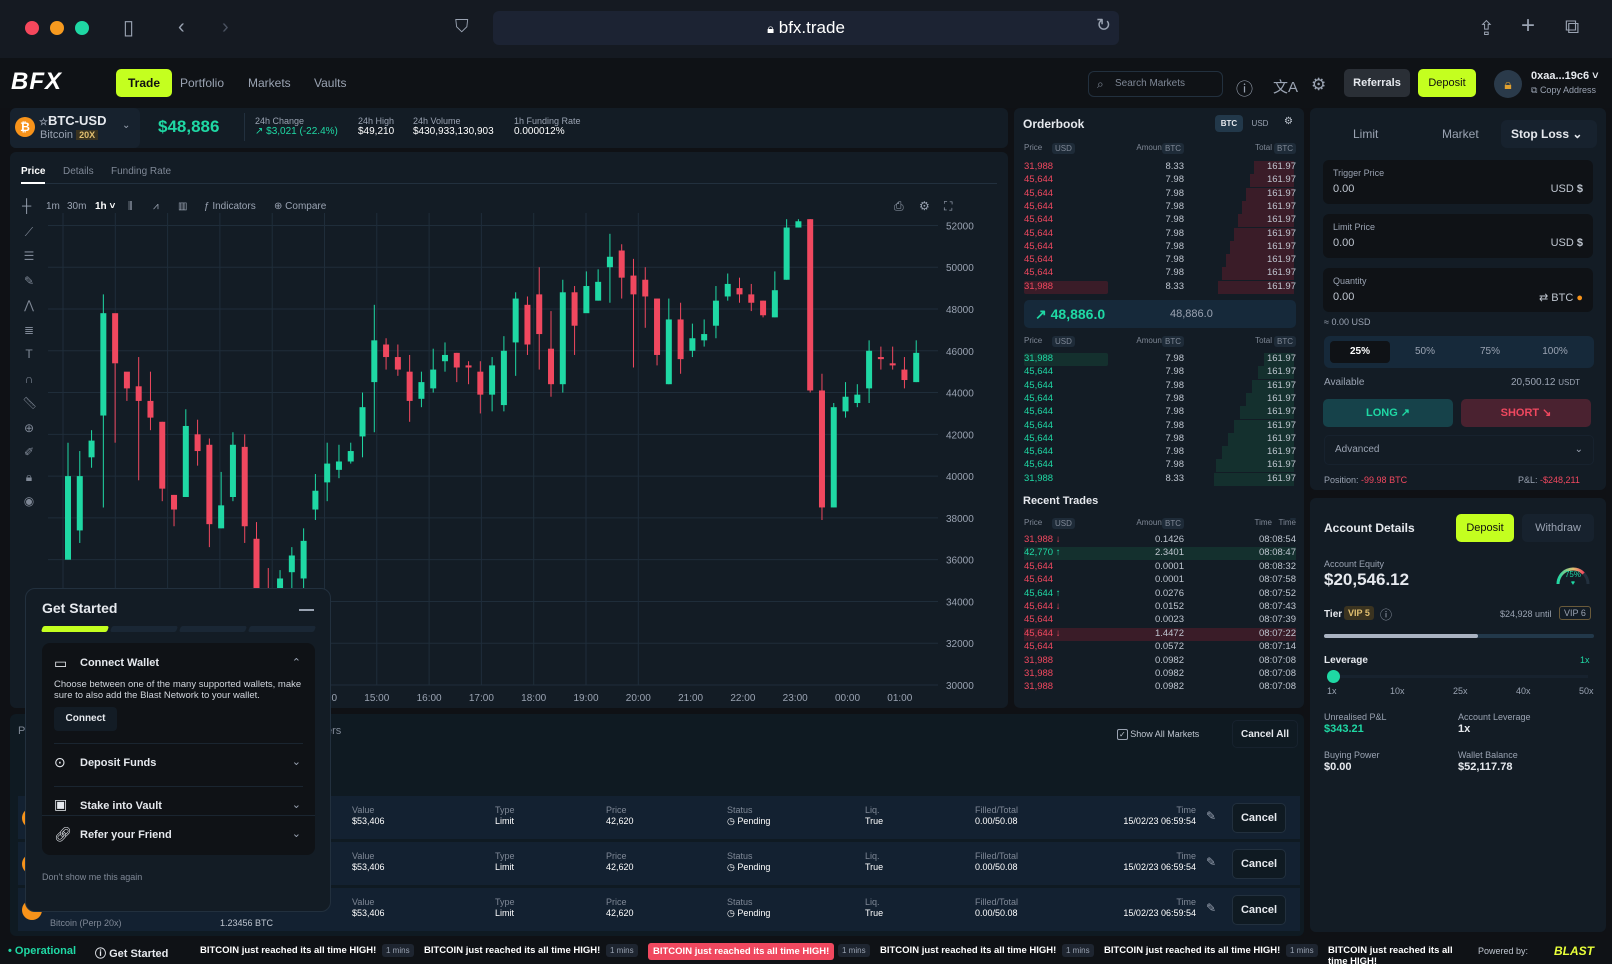 The height and width of the screenshot is (964, 1612). I want to click on tier-info-icon: ⓘ, so click(1386, 614).